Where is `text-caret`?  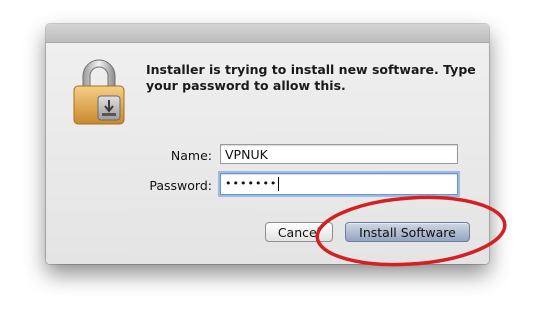 text-caret is located at coordinates (279, 184).